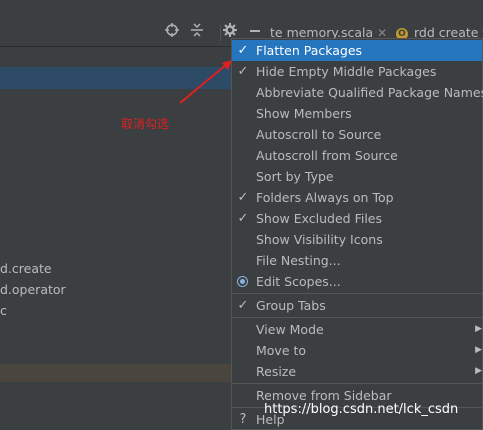 The height and width of the screenshot is (430, 483). What do you see at coordinates (346, 71) in the screenshot?
I see `menu-item-label: Hide Empty Middle Packages` at bounding box center [346, 71].